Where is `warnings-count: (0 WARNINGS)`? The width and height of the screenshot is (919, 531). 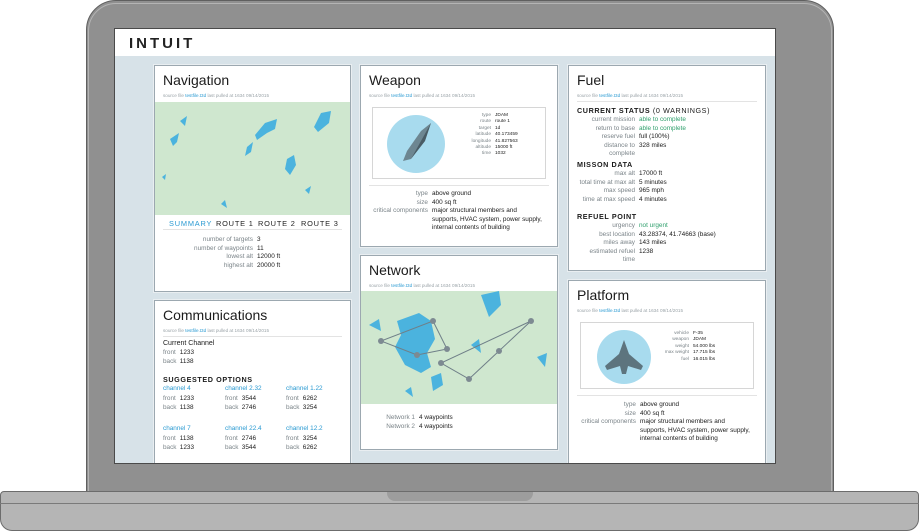
warnings-count: (0 WARNINGS) is located at coordinates (681, 110).